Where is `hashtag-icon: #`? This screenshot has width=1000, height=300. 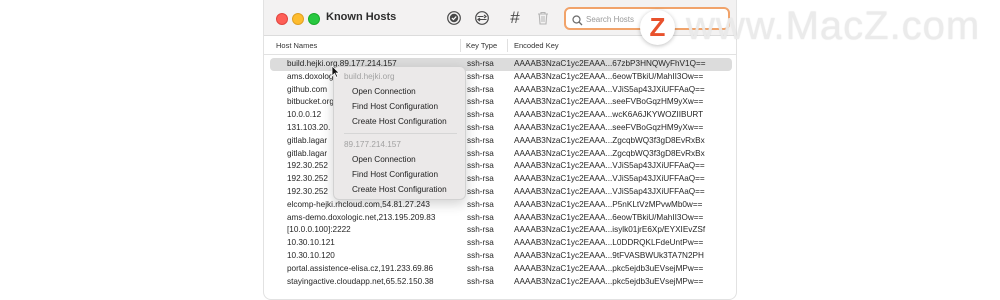
hashtag-icon: # is located at coordinates (515, 17).